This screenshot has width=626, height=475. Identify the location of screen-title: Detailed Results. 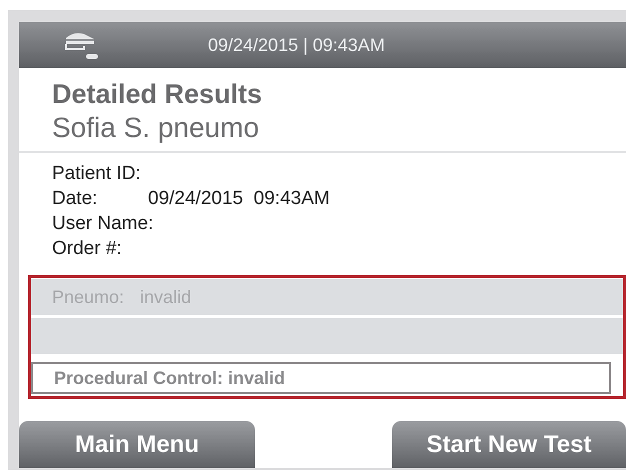
(158, 94).